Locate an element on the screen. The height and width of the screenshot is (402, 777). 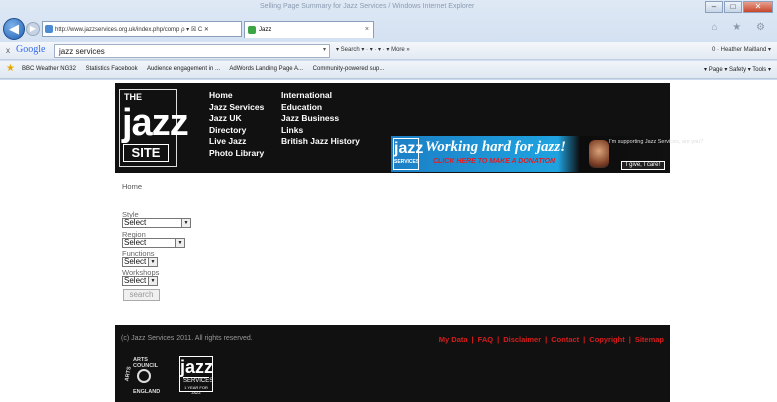
google-account: 0 · Heather Maitland ▾ is located at coordinates (741, 49).